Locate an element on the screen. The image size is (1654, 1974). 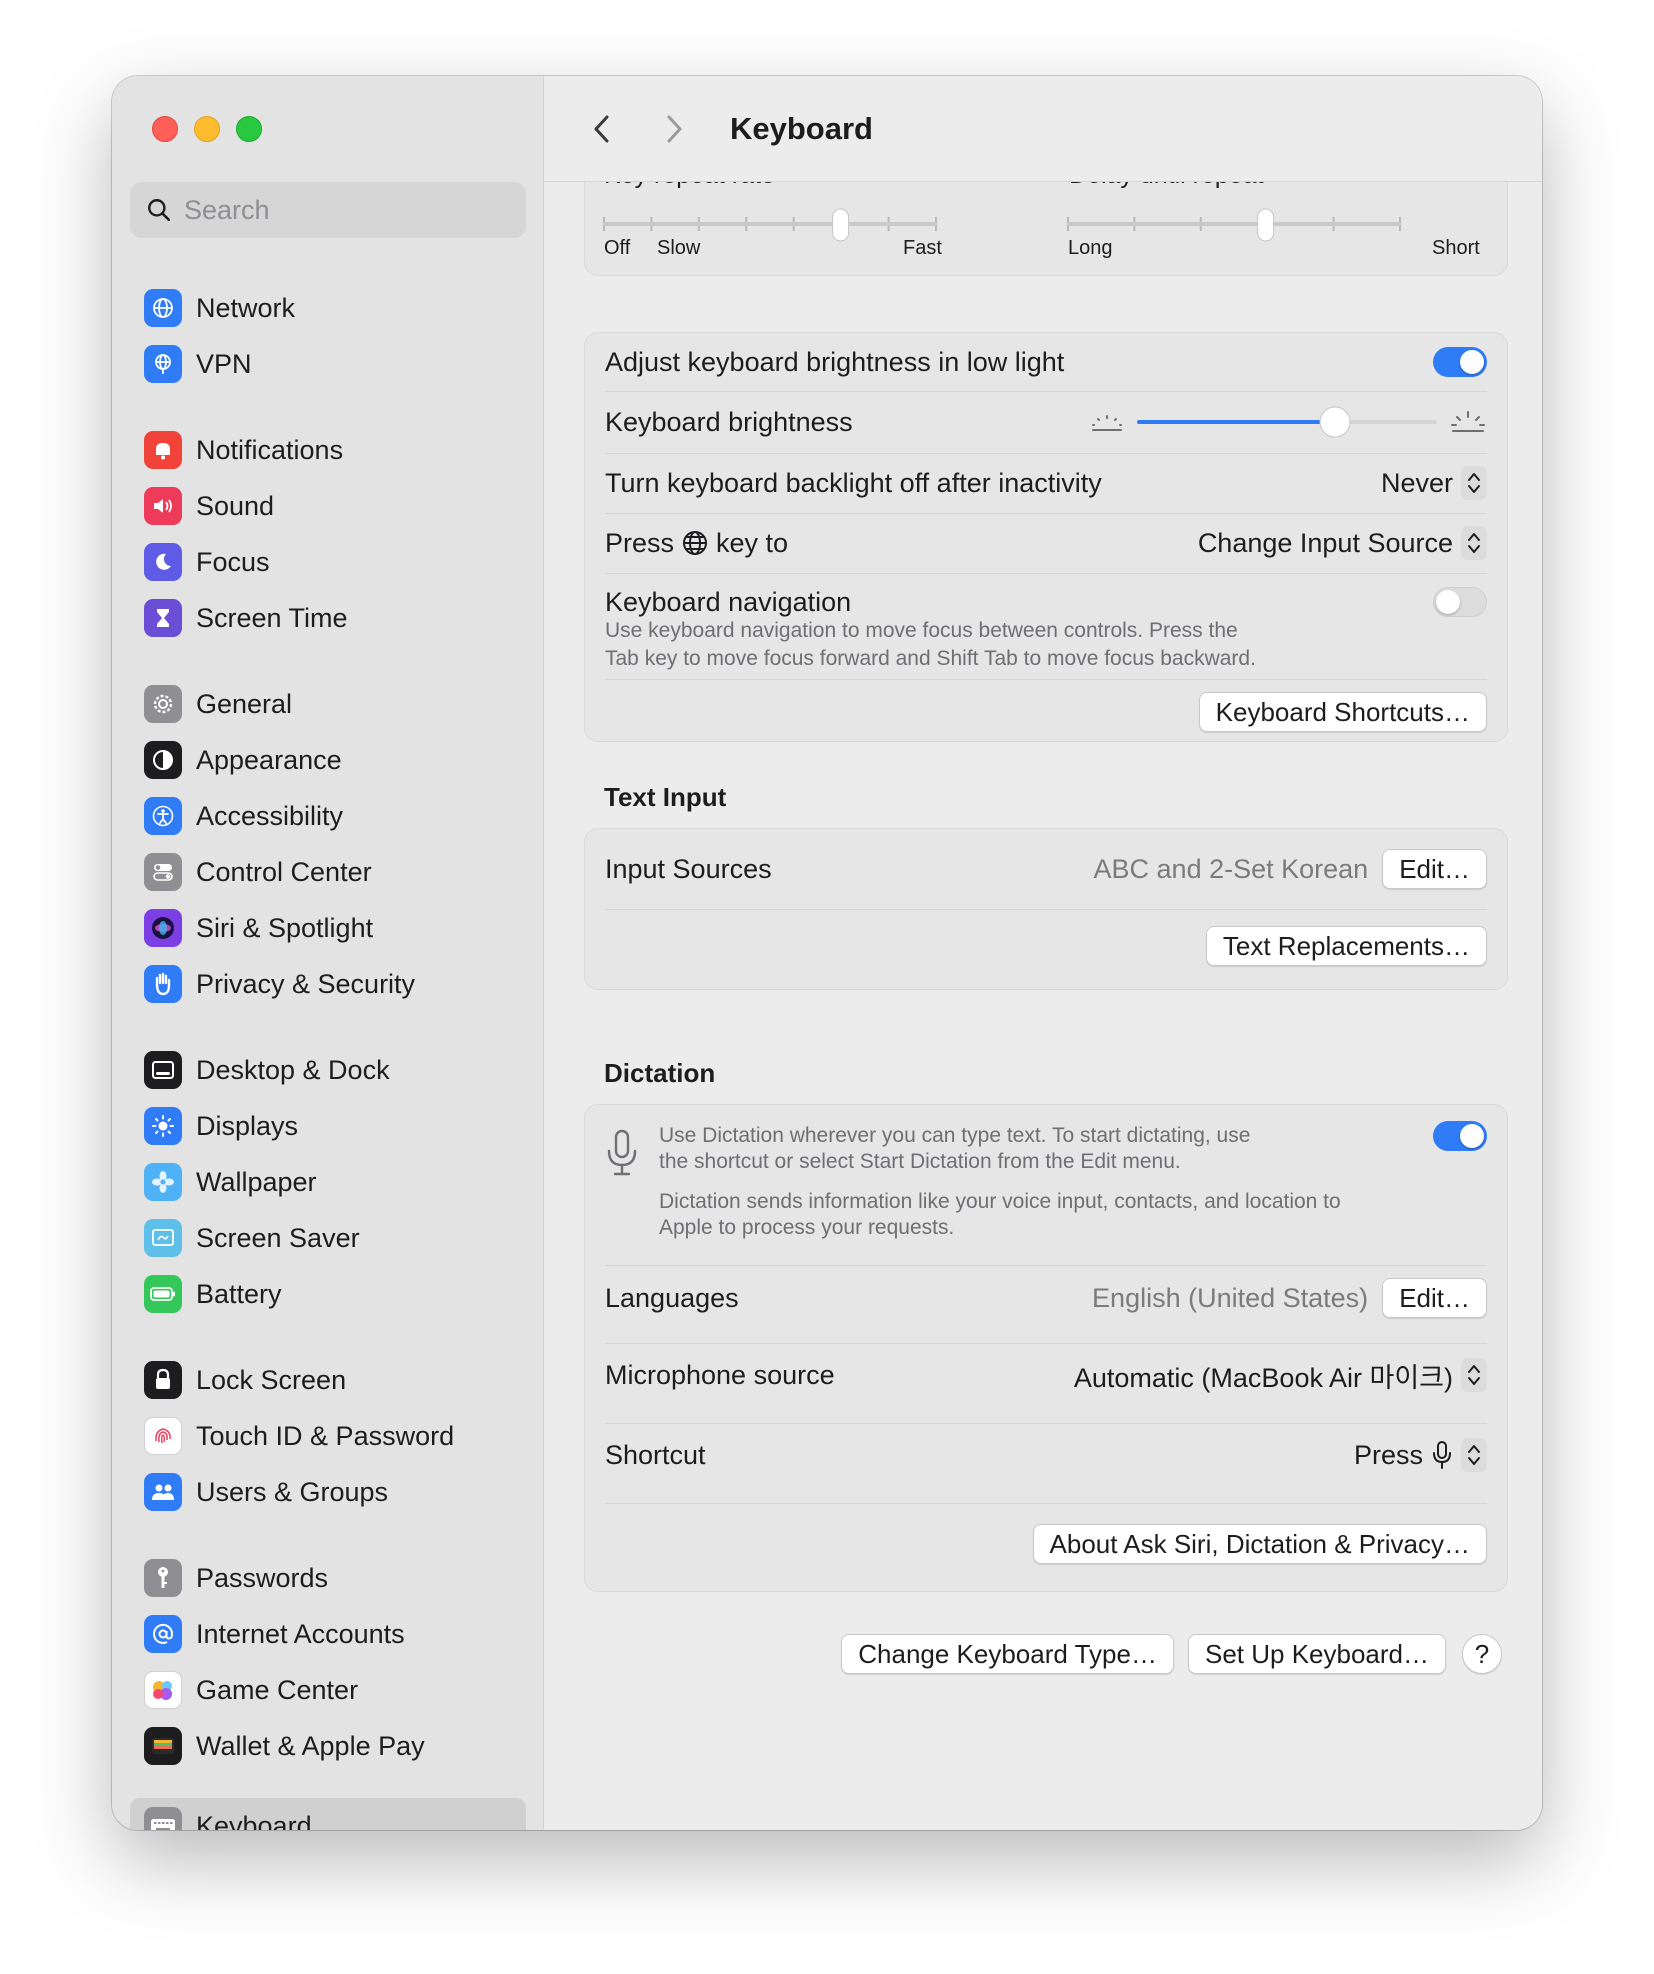
sidebar-item-internet-accounts: Internet Accounts is located at coordinates (328, 1634).